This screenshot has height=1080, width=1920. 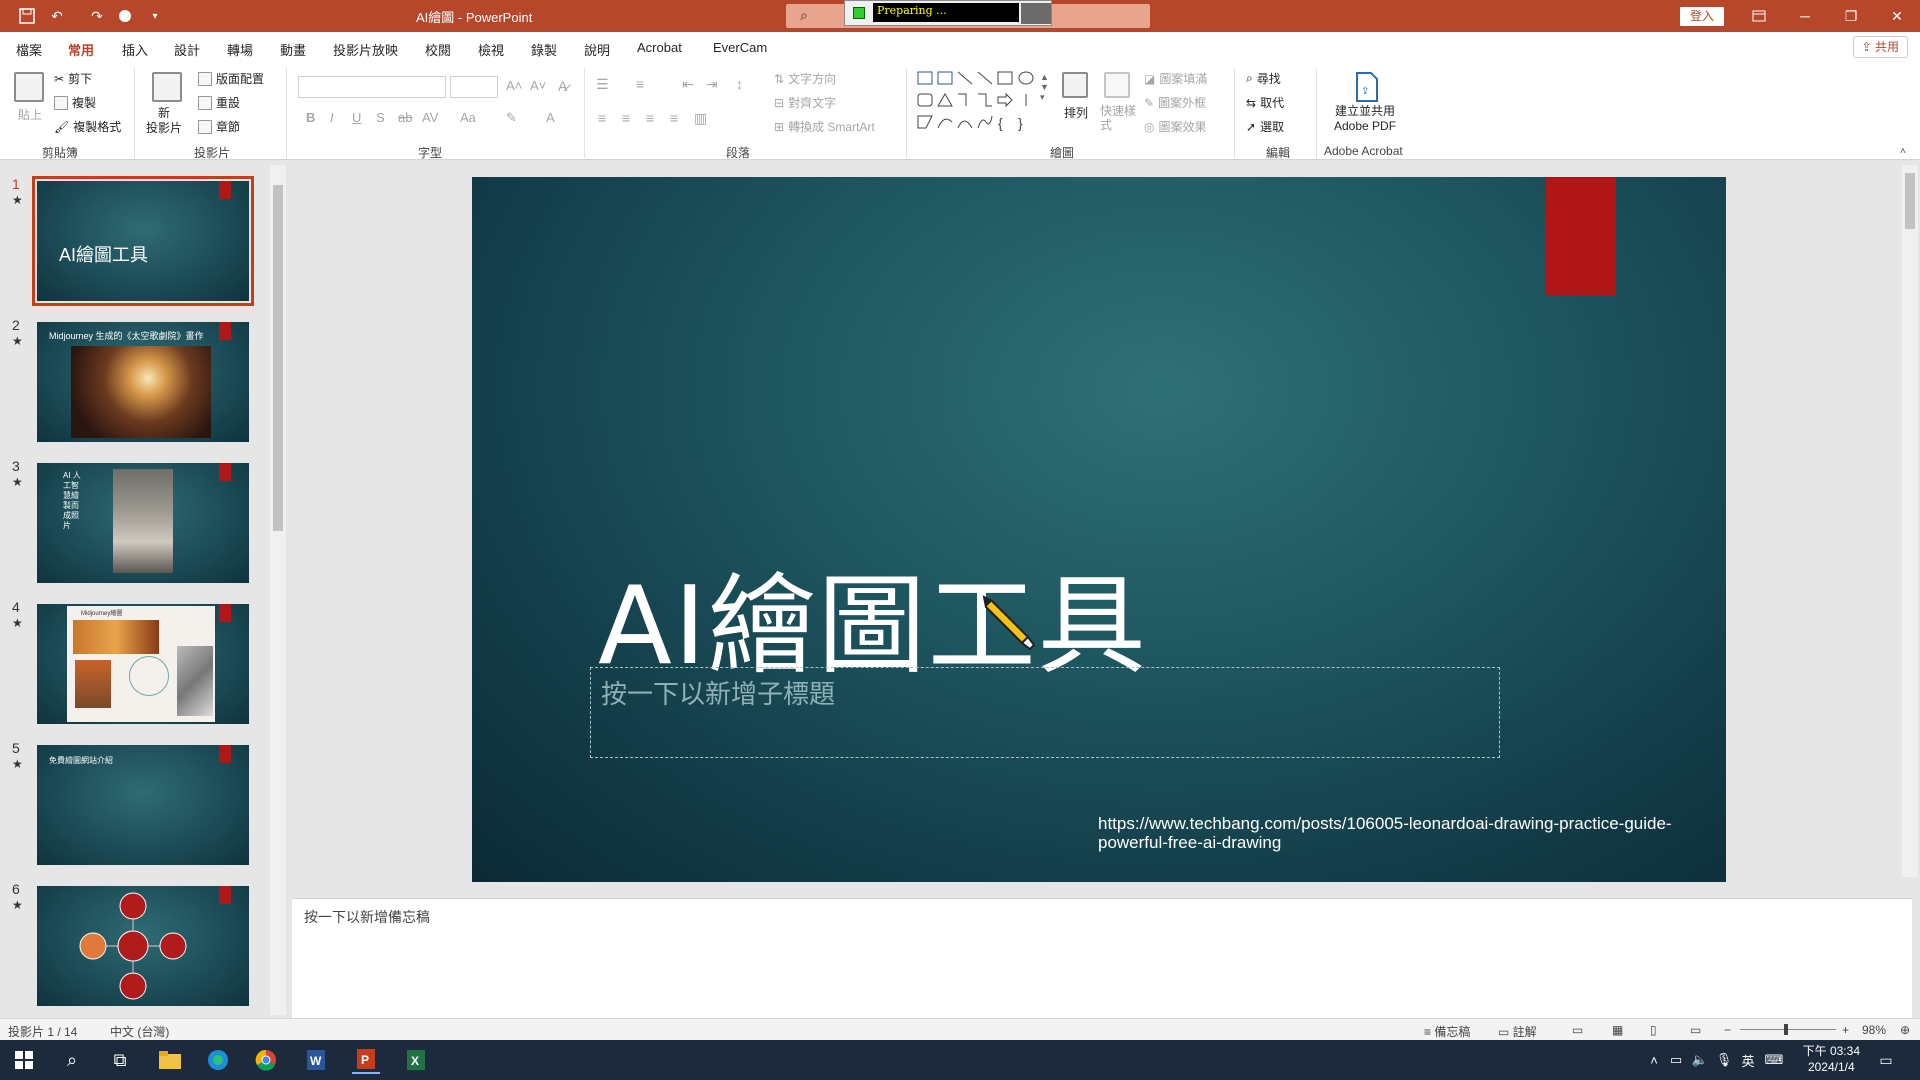 I want to click on fit-slide-icon: ⊕, so click(x=1905, y=1030).